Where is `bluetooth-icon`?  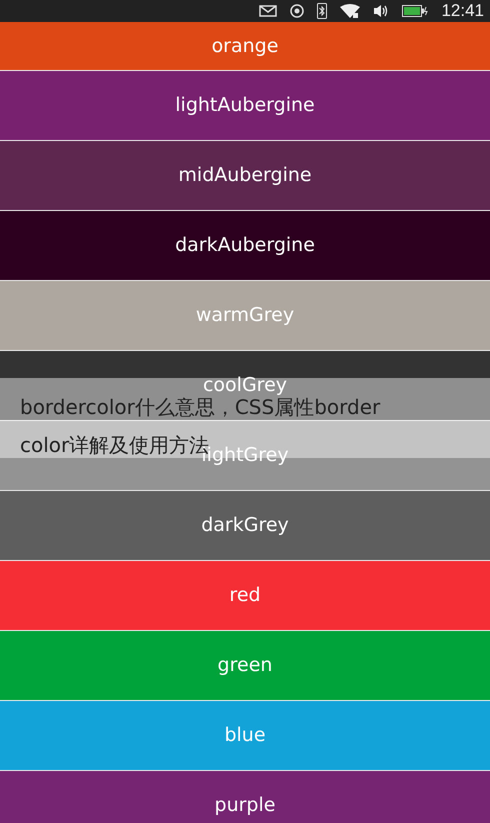
bluetooth-icon is located at coordinates (322, 11).